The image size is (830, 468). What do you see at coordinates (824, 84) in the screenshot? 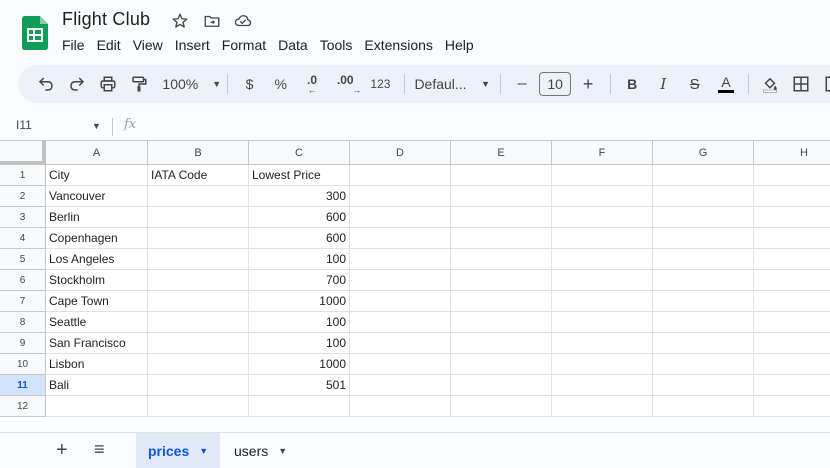
I see `merge-cells-icon` at bounding box center [824, 84].